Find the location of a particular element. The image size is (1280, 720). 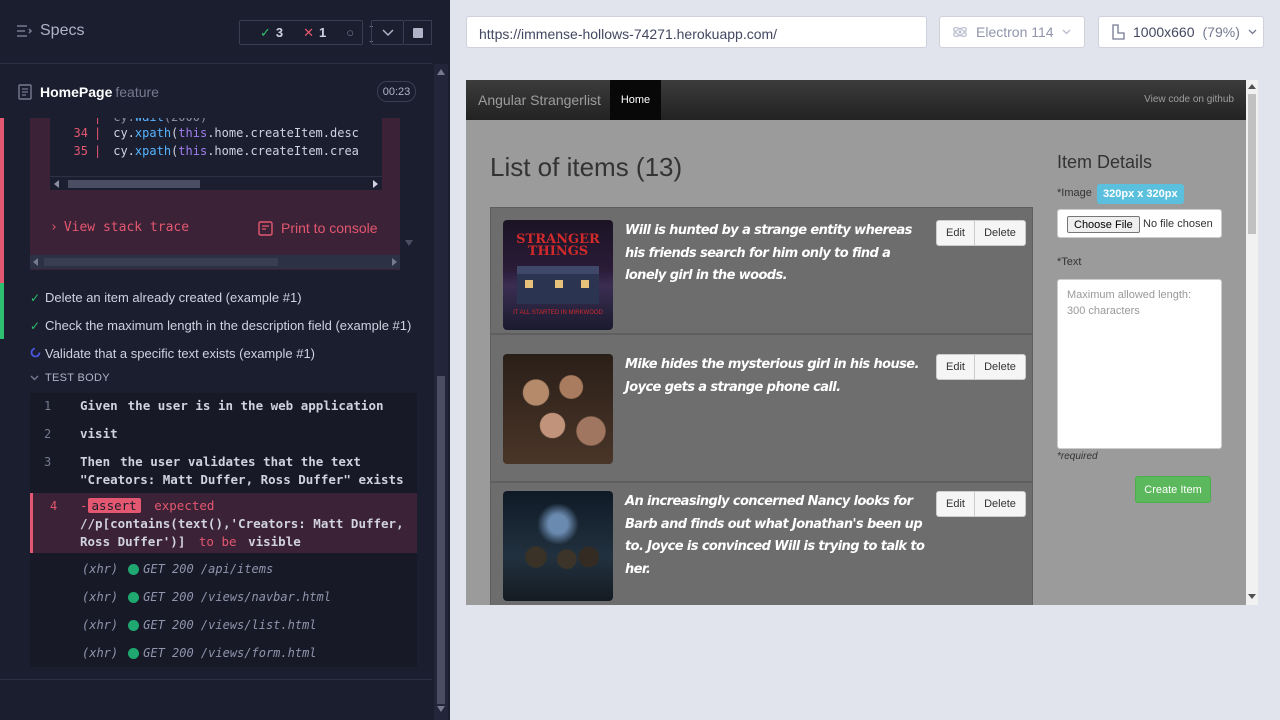

text-label: *Text is located at coordinates (1069, 262).